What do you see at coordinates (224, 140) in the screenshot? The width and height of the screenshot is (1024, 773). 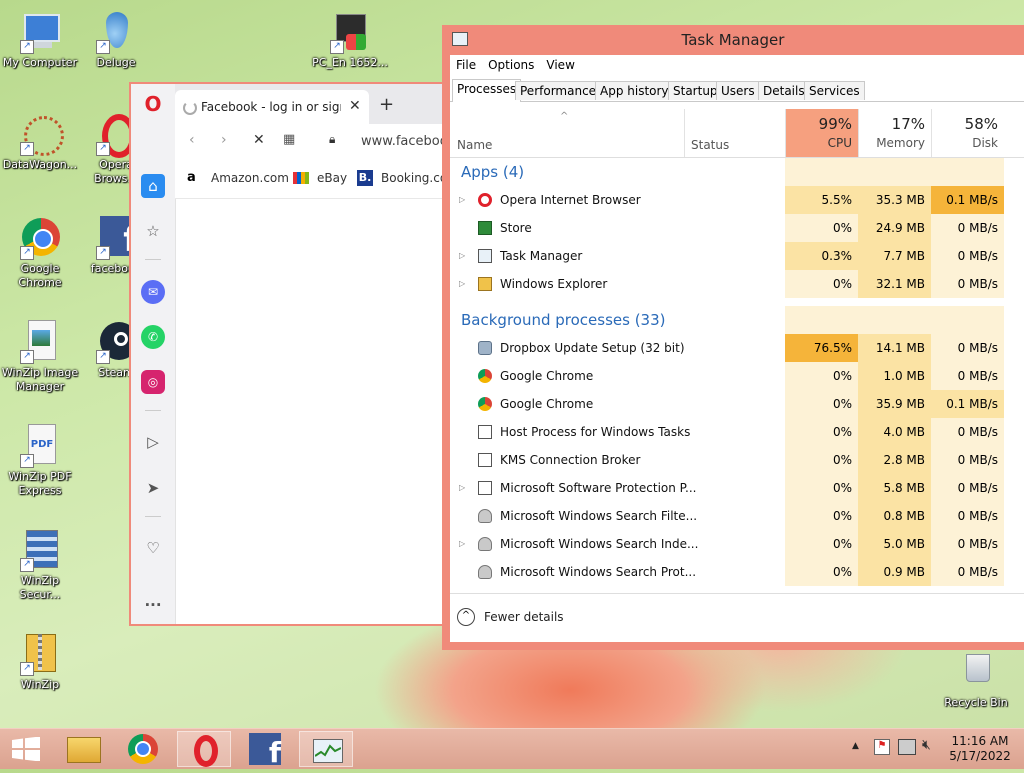 I see `forward-icon: ›` at bounding box center [224, 140].